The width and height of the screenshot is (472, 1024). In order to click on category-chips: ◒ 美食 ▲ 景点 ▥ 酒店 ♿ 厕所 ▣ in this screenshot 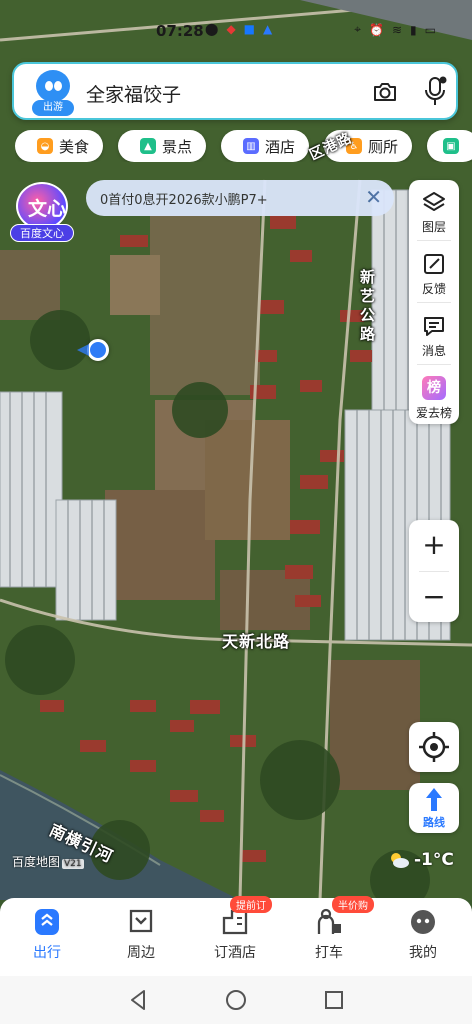, I will do `click(243, 146)`.